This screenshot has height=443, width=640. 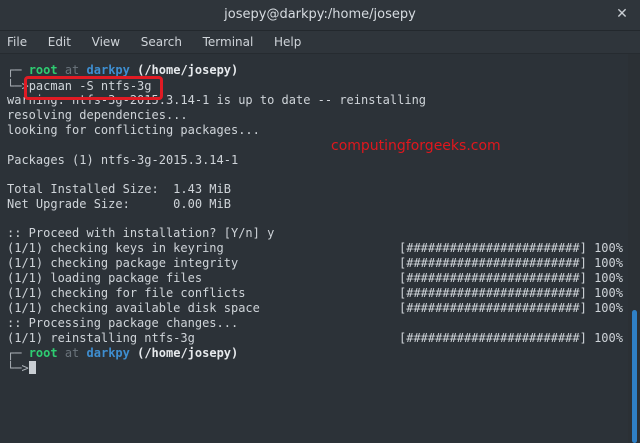 What do you see at coordinates (141, 233) in the screenshot?
I see `output-line: :: Proceed with installation? [Y/n] y` at bounding box center [141, 233].